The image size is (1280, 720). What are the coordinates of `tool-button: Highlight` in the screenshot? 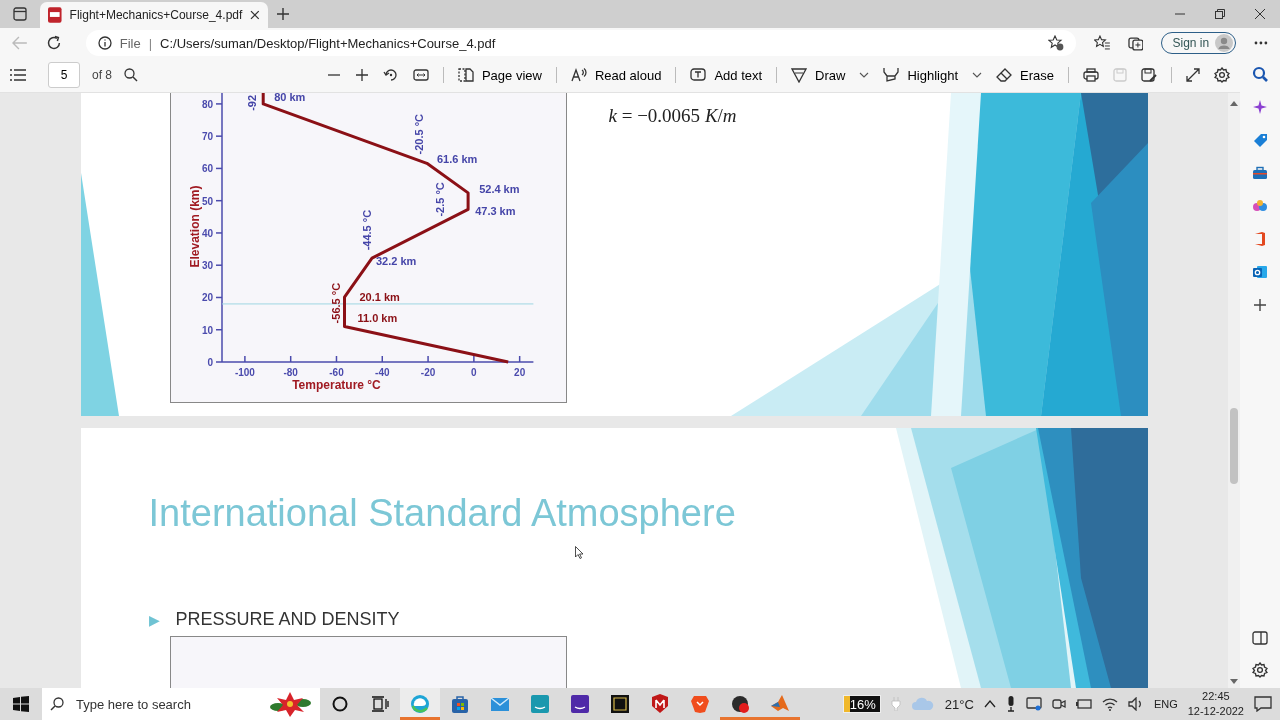 It's located at (921, 75).